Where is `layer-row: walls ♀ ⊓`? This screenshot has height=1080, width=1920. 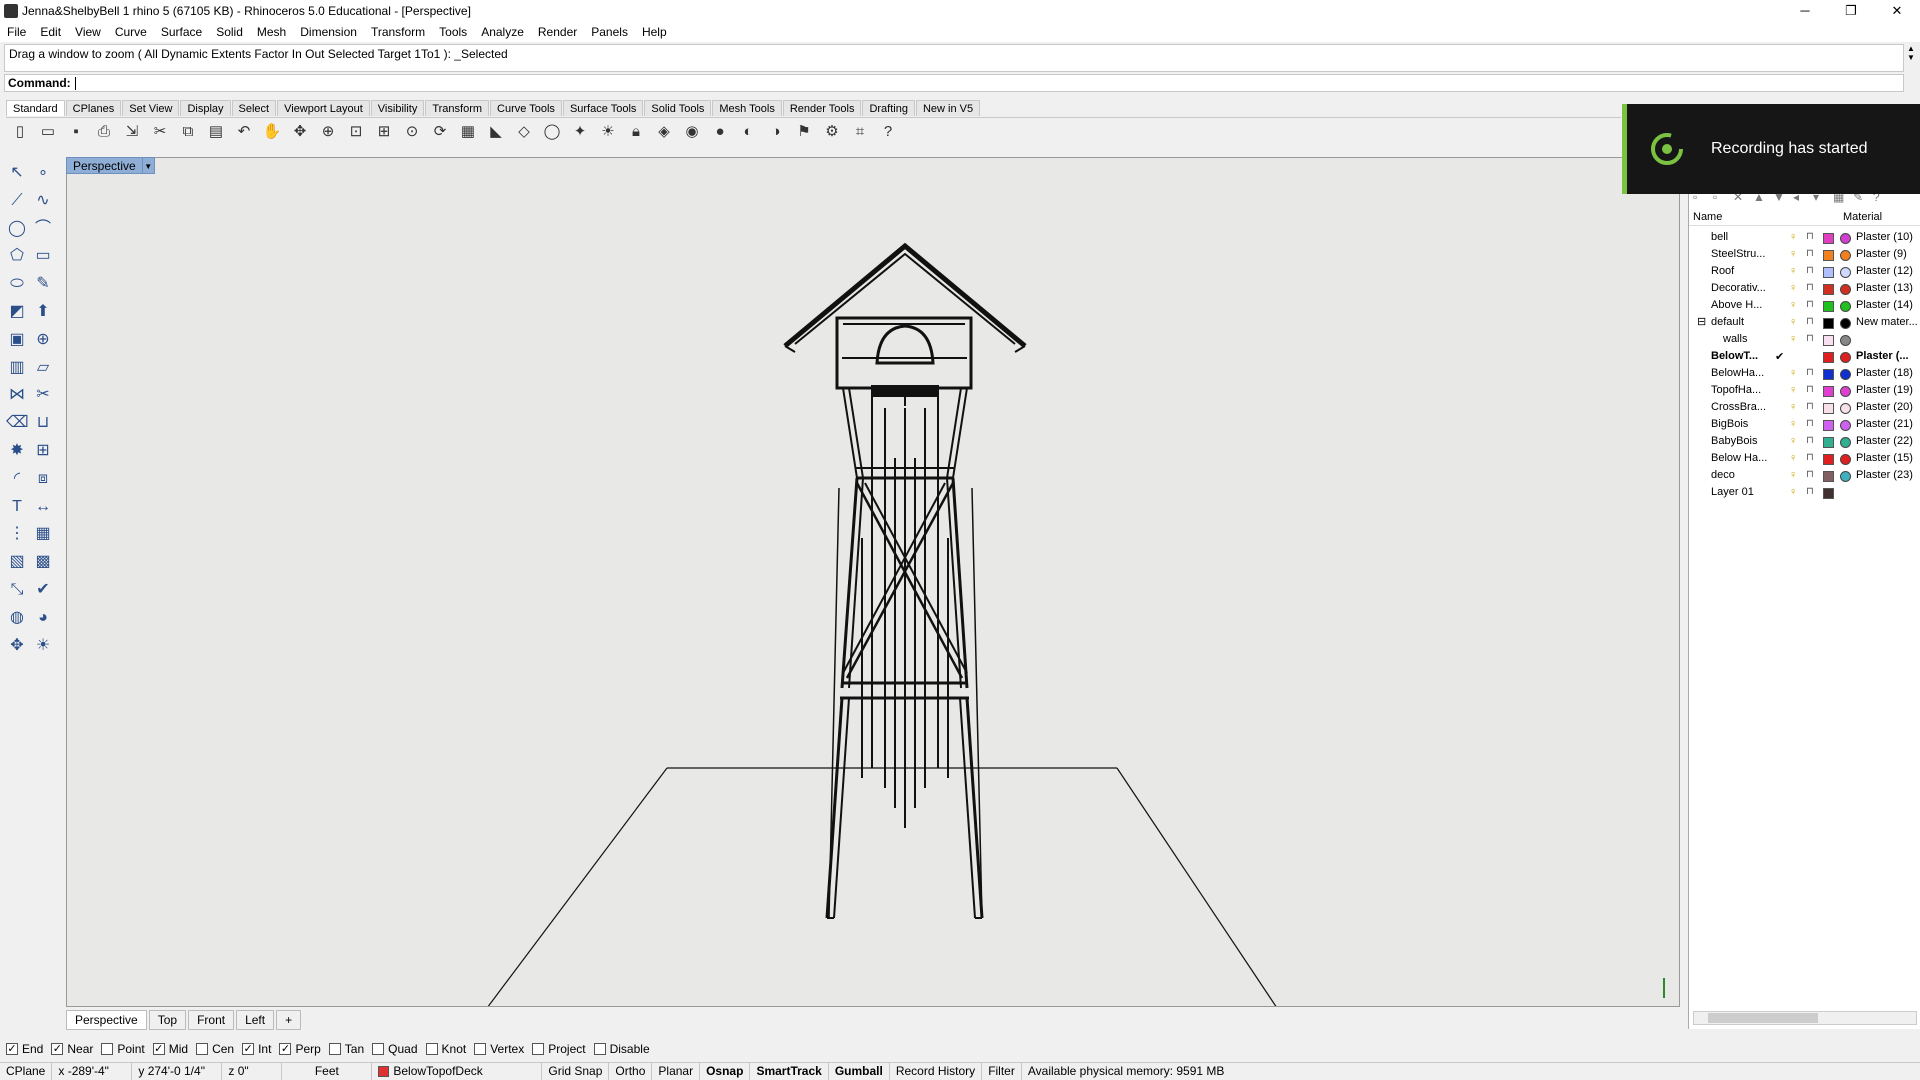
layer-row: walls ♀ ⊓ is located at coordinates (1804, 340).